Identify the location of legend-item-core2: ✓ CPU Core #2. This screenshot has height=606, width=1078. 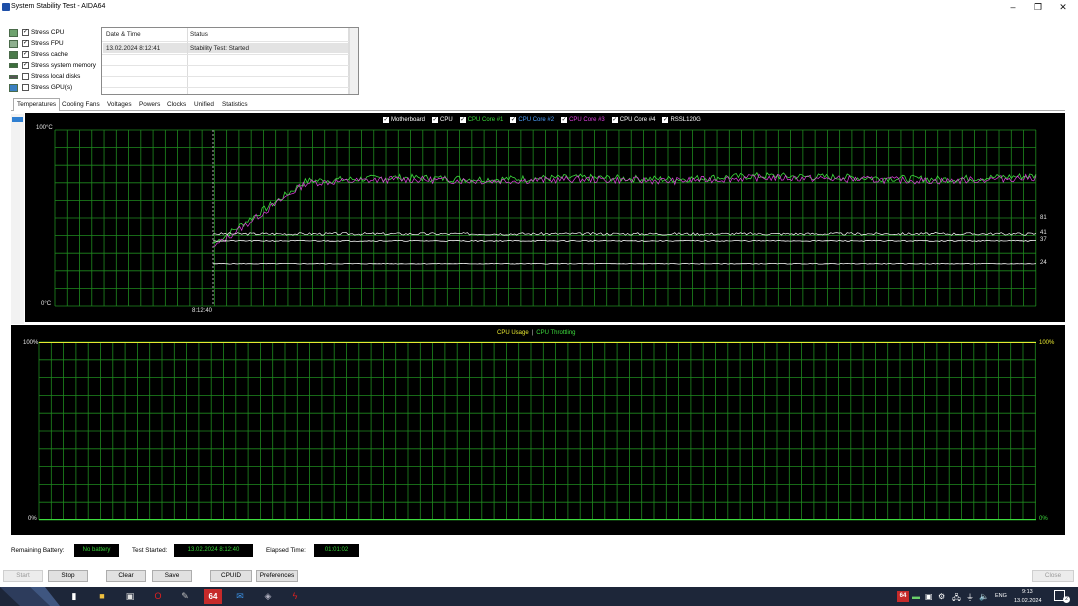
(532, 120).